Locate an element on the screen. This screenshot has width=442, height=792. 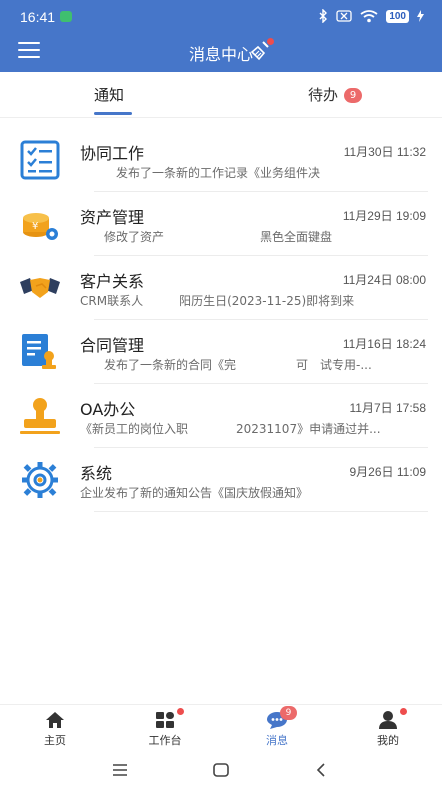
tab-active-indicator is located at coordinates (113, 113).